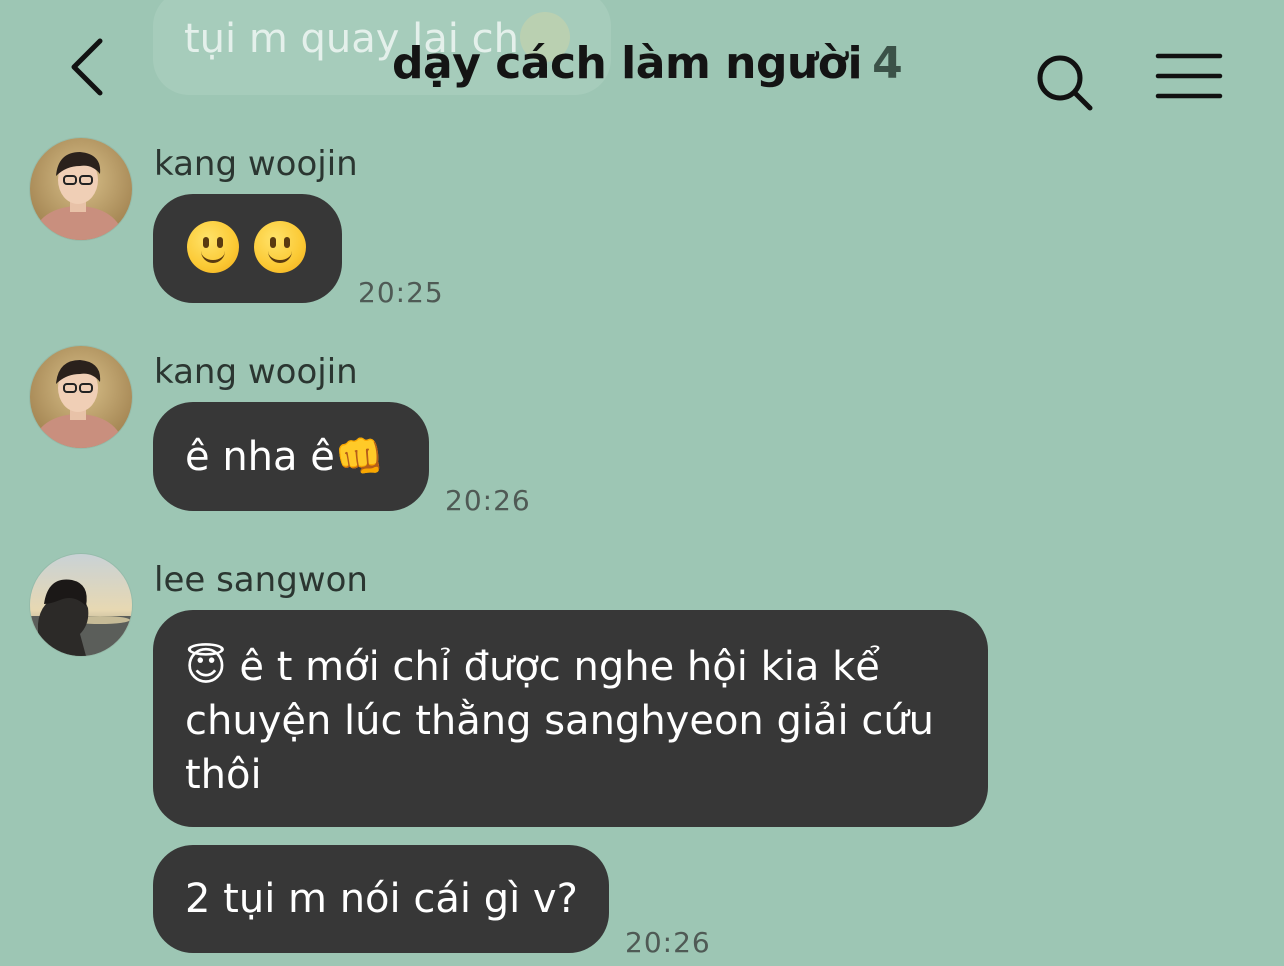 Image resolution: width=1284 pixels, height=966 pixels. I want to click on search-button, so click(1064, 82).